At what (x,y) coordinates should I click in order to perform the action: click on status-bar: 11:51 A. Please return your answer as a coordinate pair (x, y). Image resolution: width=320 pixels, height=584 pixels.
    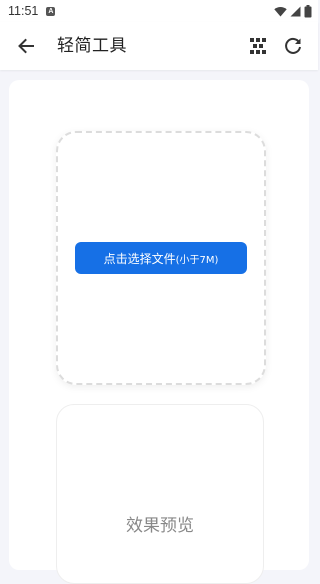
    Looking at the image, I should click on (159, 11).